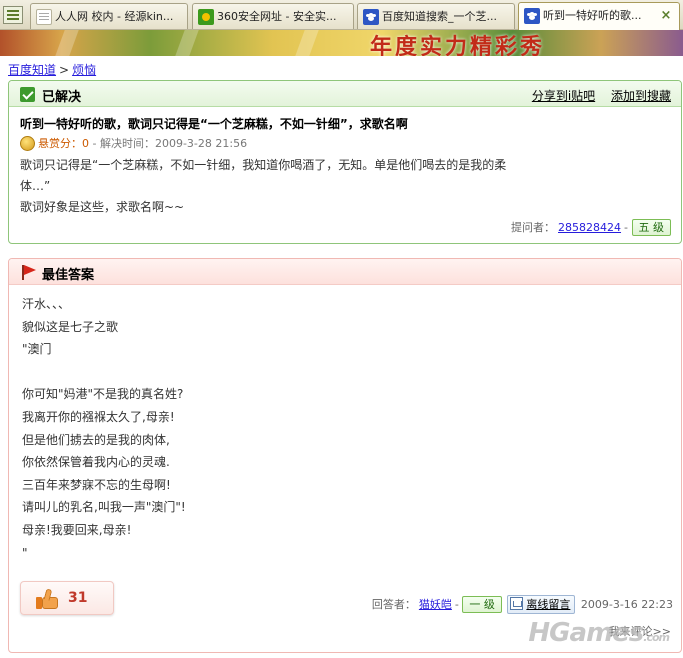 Image resolution: width=683 pixels, height=658 pixels. I want to click on answer-line: 貌似这是七子之歌, so click(70, 326).